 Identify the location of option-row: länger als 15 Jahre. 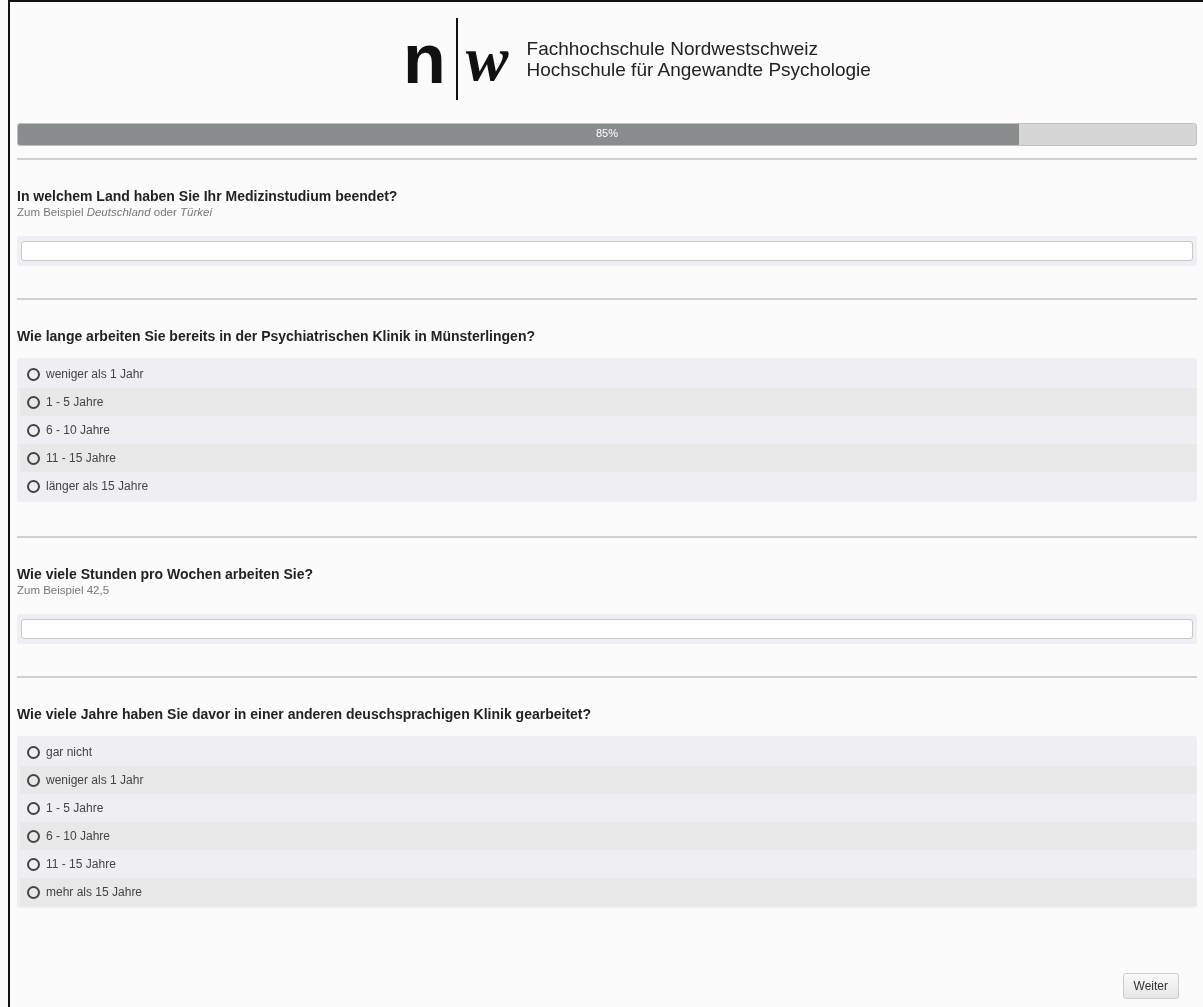
(608, 486).